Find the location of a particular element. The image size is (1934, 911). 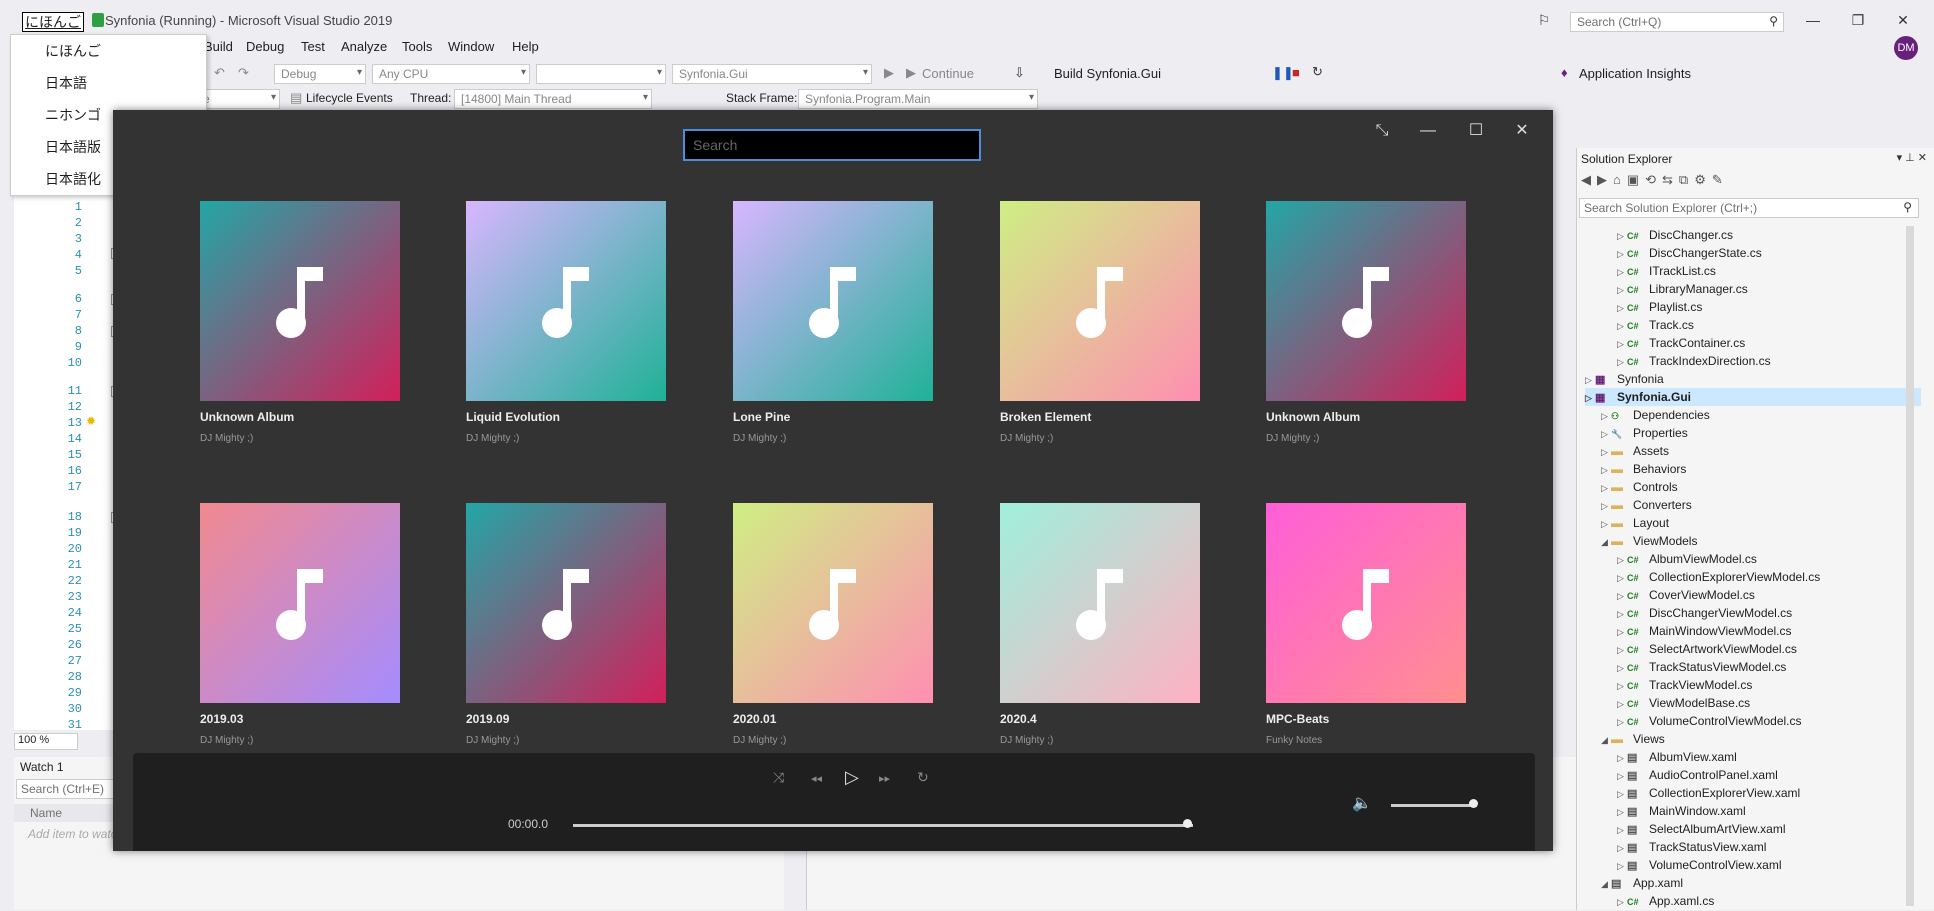

tree-item: ▷ ▤ AudioControlPanel.xaml is located at coordinates (1769, 775).